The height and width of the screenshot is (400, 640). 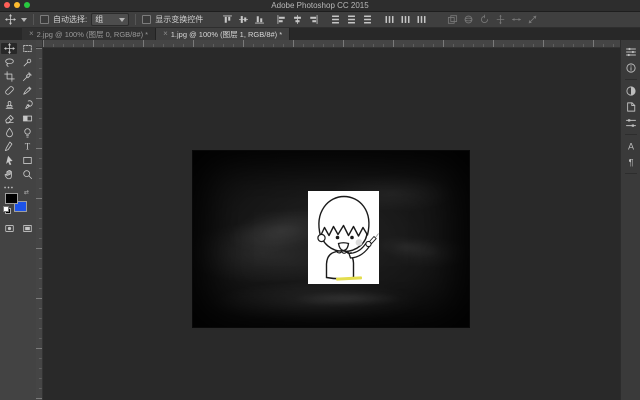 What do you see at coordinates (492, 19) in the screenshot?
I see `extra-icon-group` at bounding box center [492, 19].